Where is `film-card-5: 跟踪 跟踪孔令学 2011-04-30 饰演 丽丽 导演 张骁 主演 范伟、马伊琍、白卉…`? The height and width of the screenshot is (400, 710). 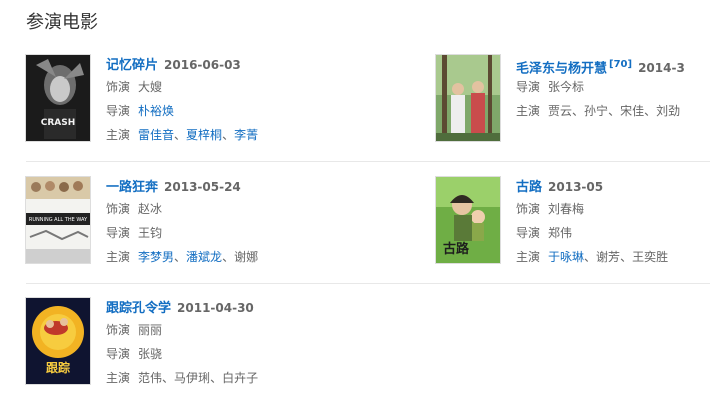
film-card-5: 跟踪 跟踪孔令学 2011-04-30 饰演 丽丽 导演 张骁 主演 范伟、马伊琍、白卉… is located at coordinates (196, 343).